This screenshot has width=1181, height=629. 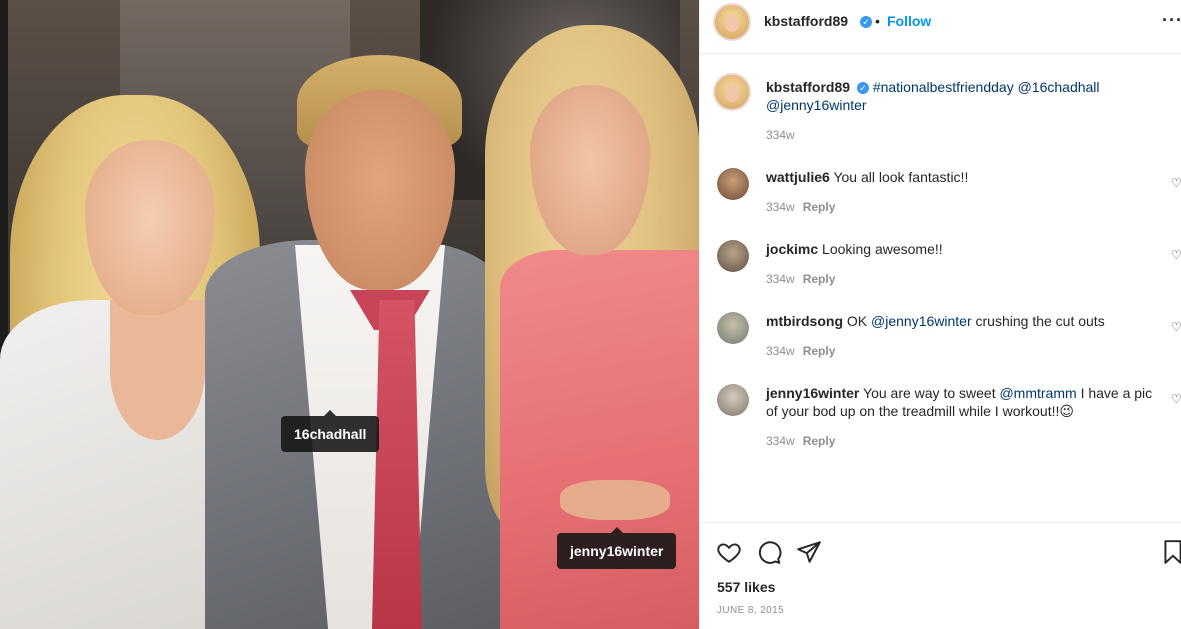 I want to click on comment: jockimc Looking awesome!!, so click(x=961, y=249).